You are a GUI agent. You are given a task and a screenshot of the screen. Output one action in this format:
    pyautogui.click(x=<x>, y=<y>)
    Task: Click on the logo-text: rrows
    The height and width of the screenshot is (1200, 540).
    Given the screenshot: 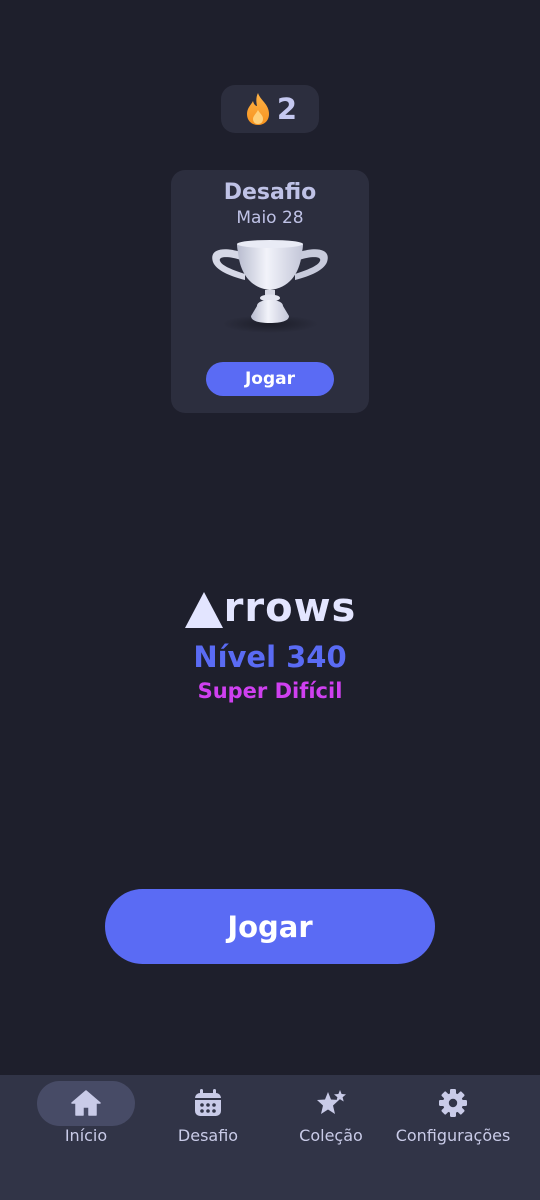 What is the action you would take?
    pyautogui.click(x=290, y=608)
    